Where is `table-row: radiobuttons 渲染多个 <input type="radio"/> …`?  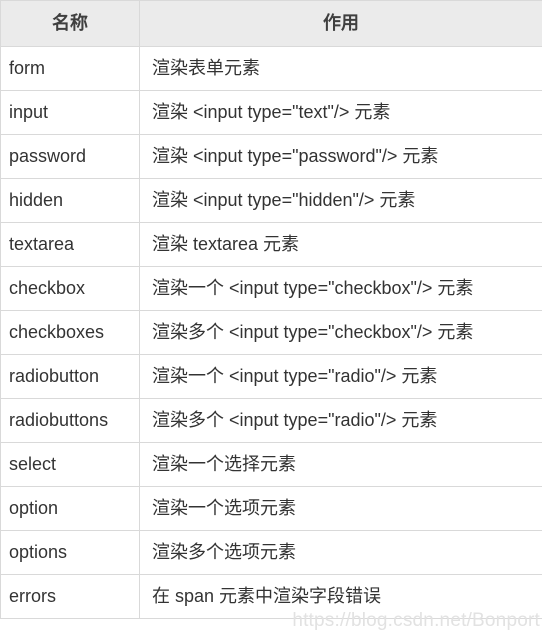
table-row: radiobuttons 渲染多个 <input type="radio"/> … is located at coordinates (271, 420).